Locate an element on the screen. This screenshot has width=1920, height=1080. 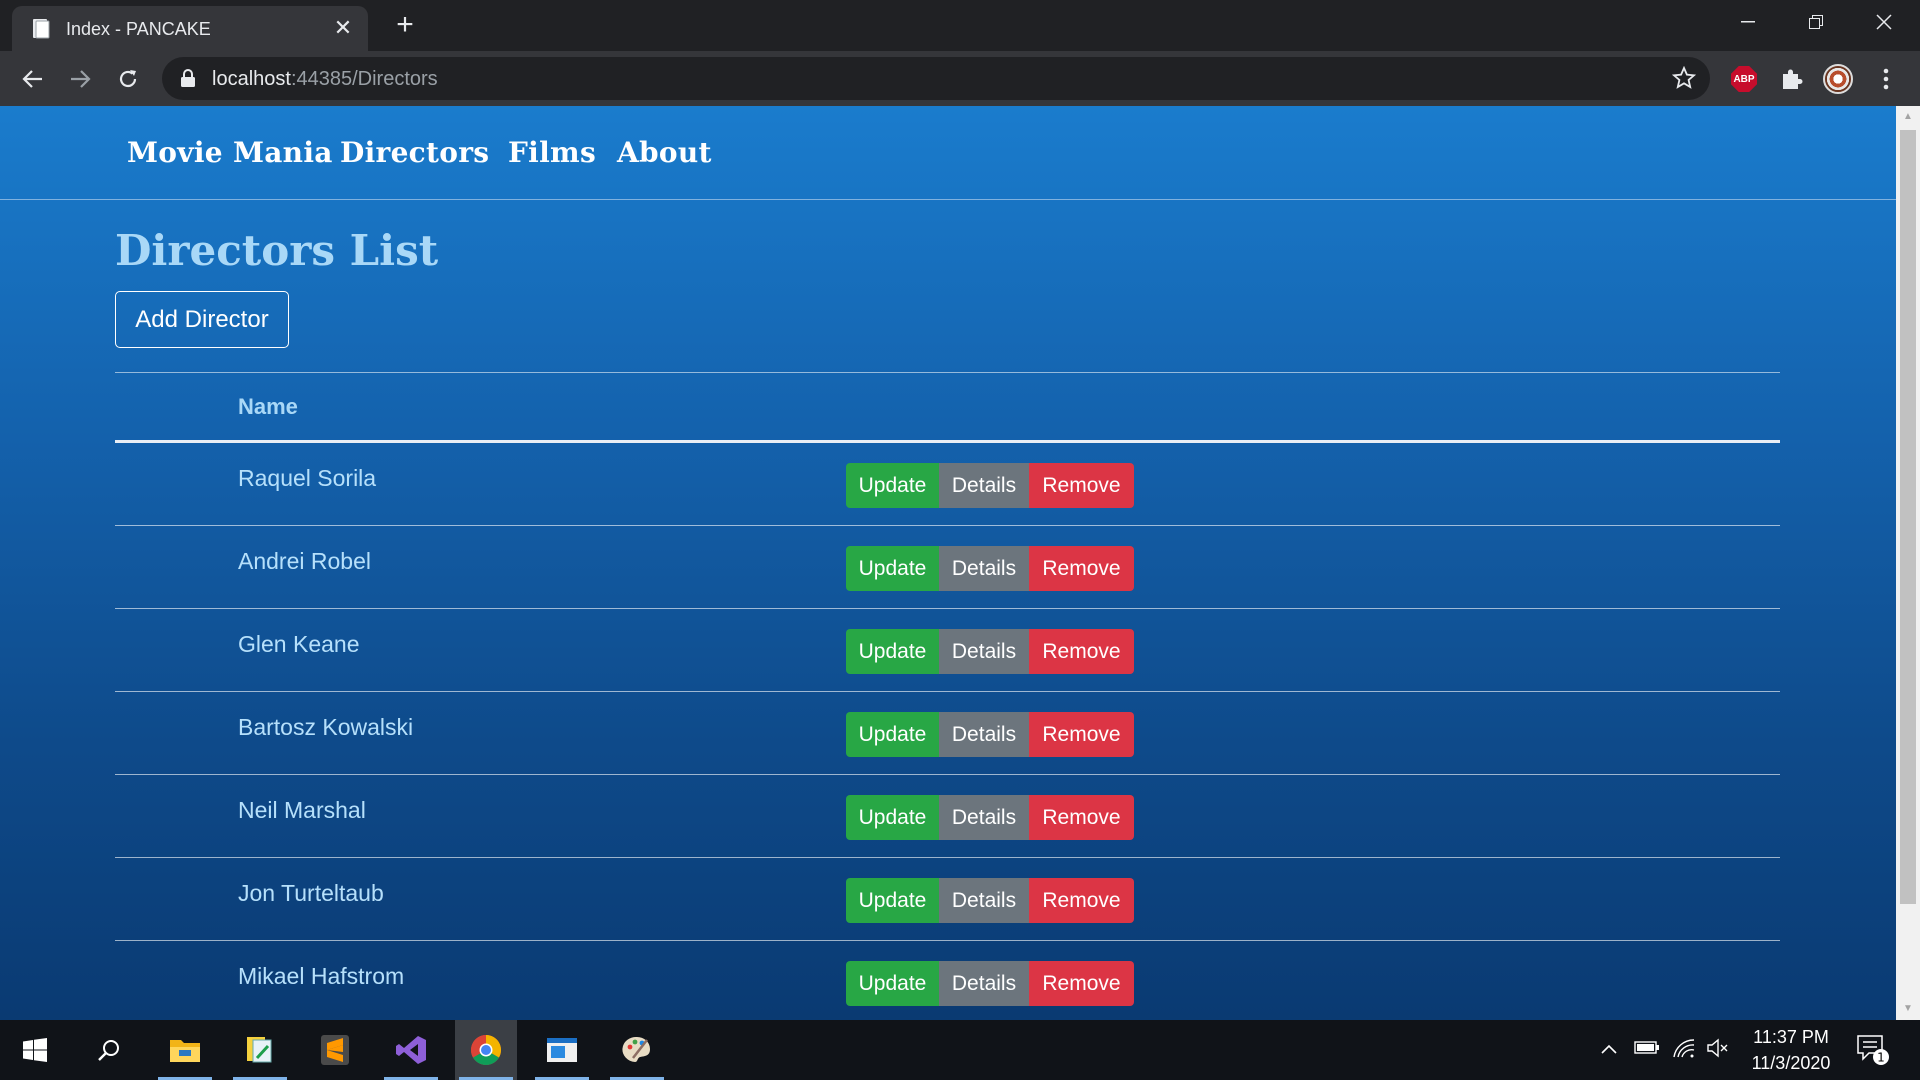
bookmark-star-icon is located at coordinates (1684, 78).